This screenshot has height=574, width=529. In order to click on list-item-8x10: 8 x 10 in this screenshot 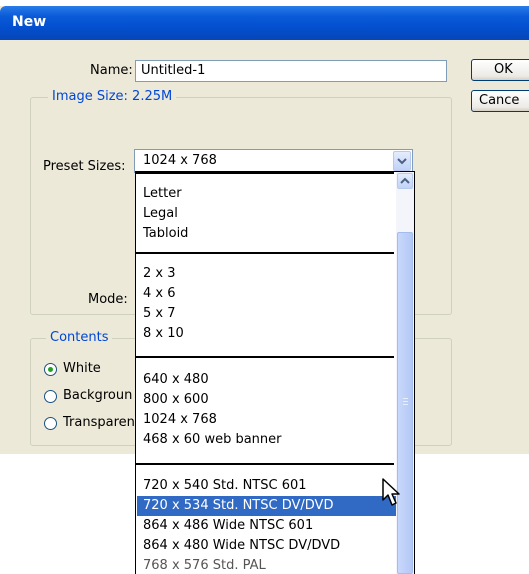, I will do `click(163, 334)`.